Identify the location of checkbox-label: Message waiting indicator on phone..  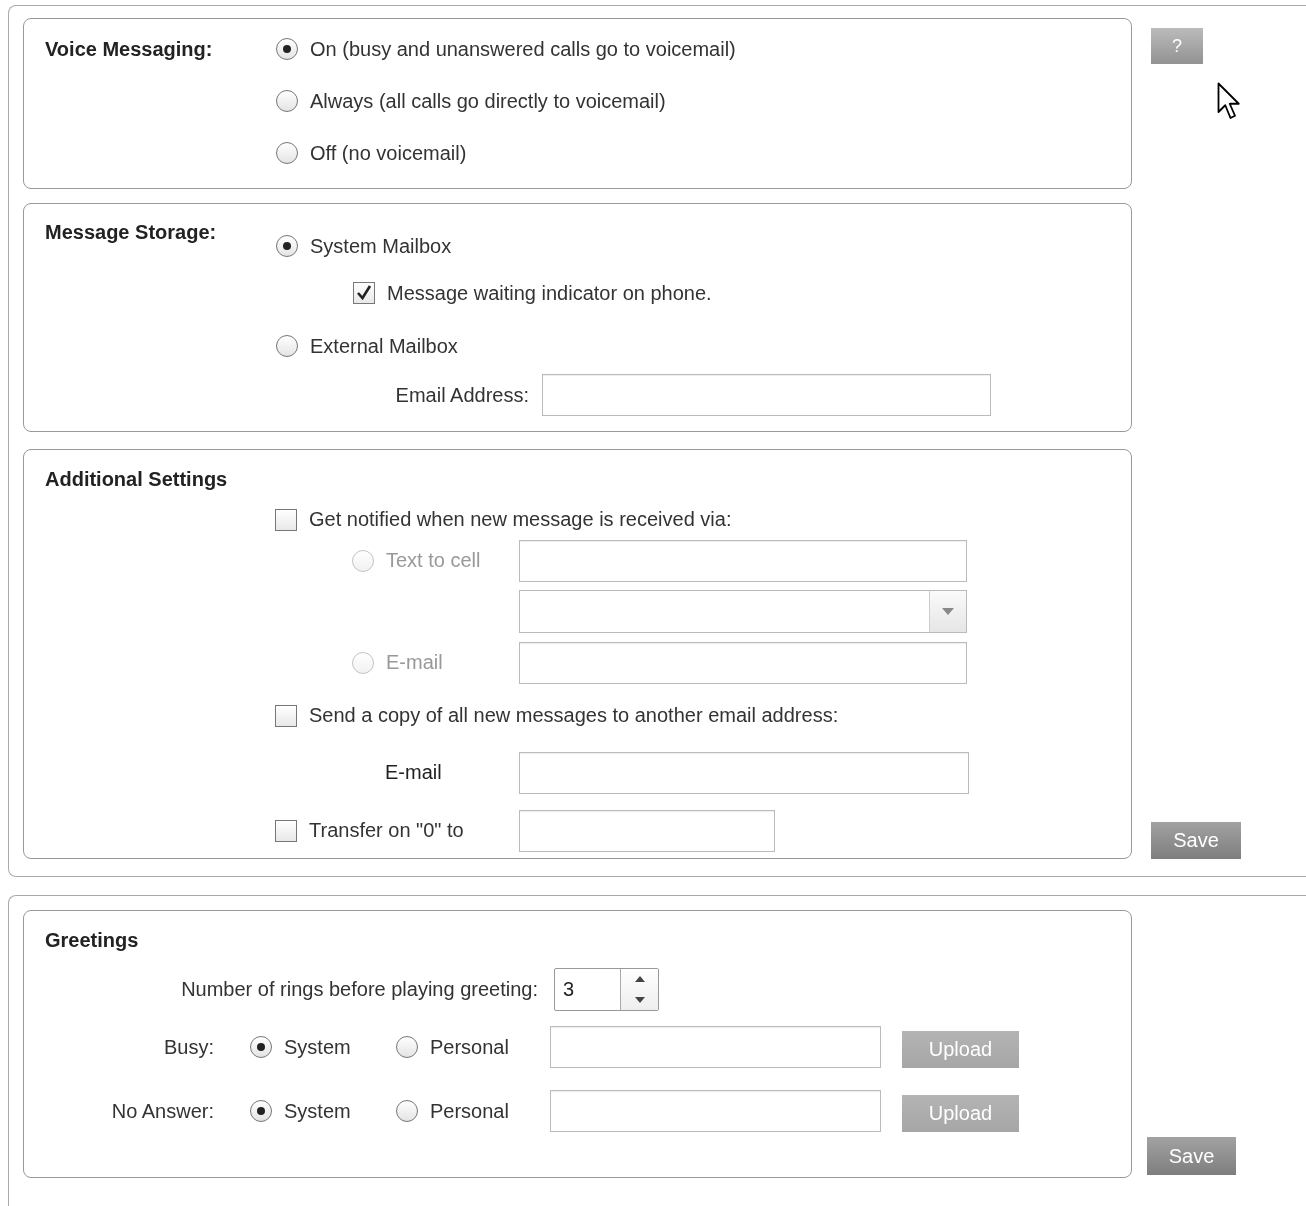
(549, 293).